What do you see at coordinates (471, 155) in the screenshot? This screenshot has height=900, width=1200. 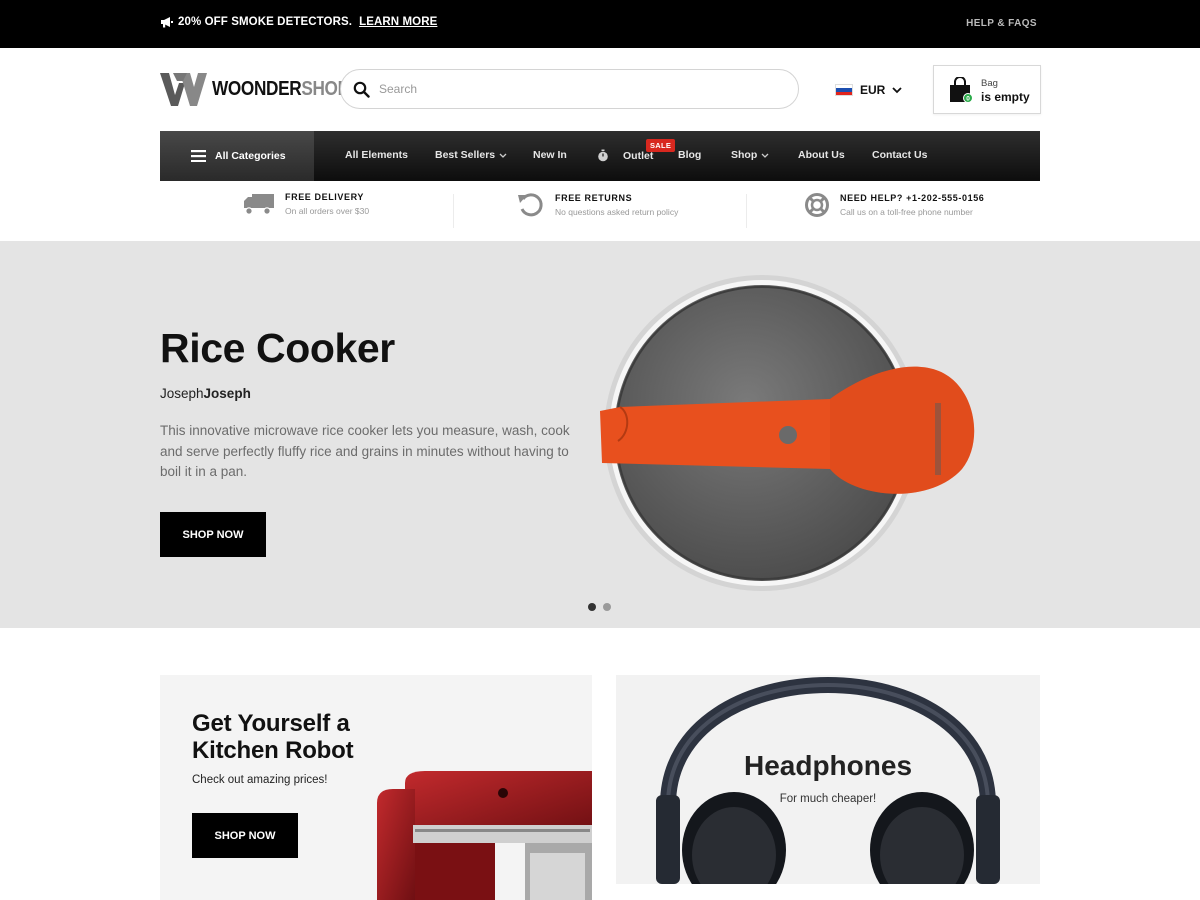 I see `nav-item-best-sellers: Best Sellers` at bounding box center [471, 155].